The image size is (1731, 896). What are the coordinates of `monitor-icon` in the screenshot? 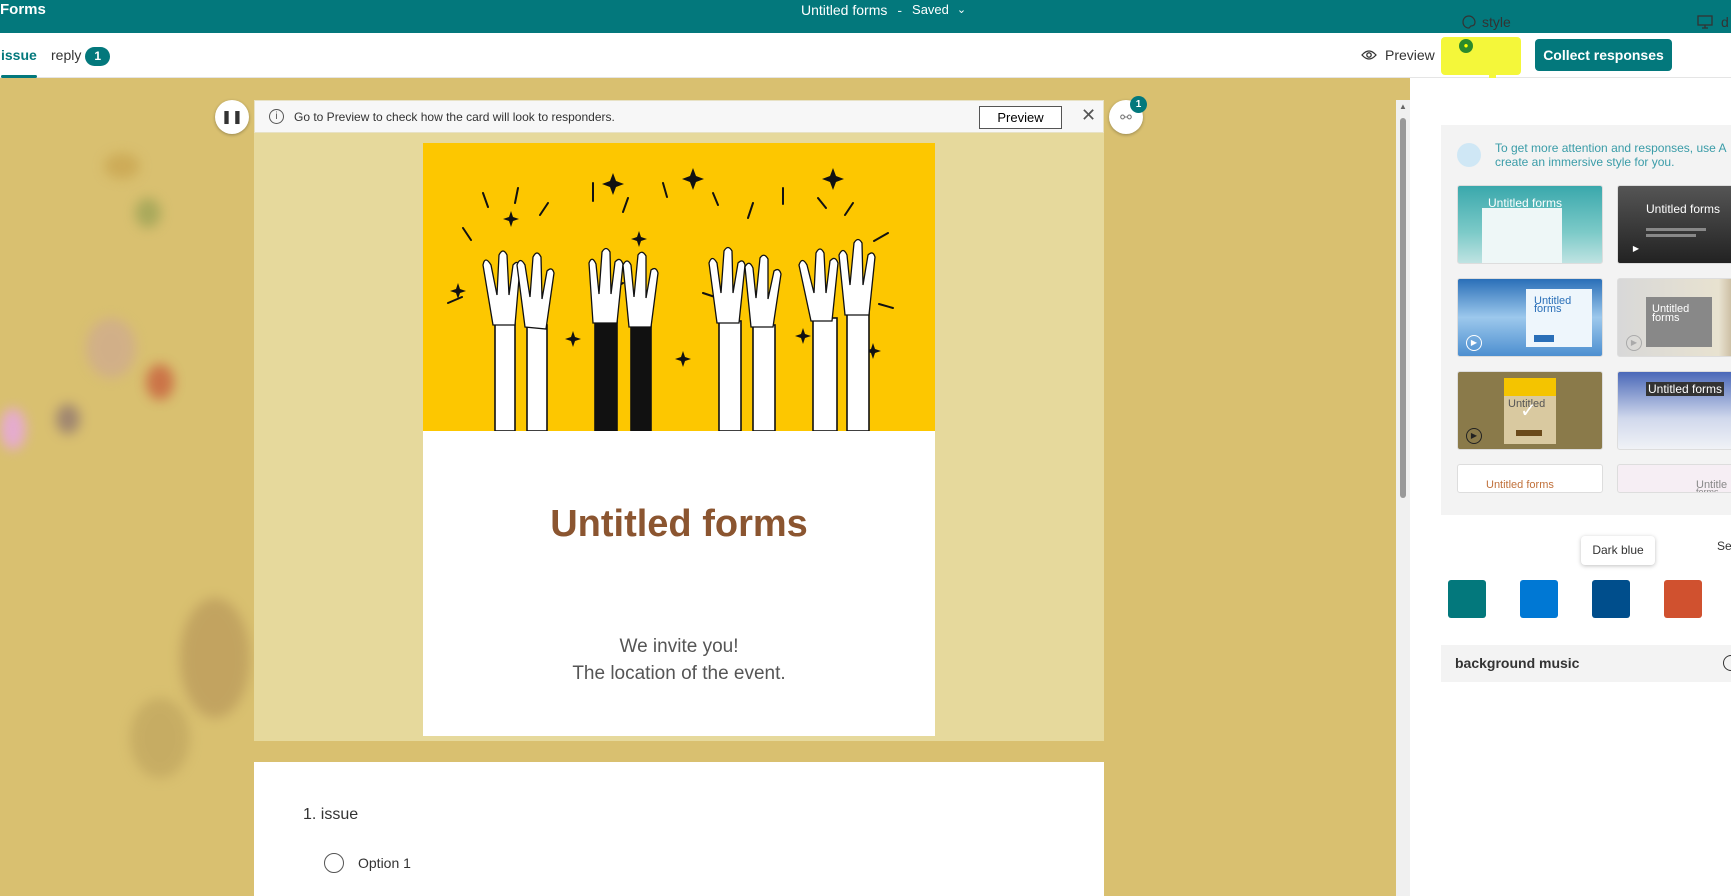 It's located at (1705, 22).